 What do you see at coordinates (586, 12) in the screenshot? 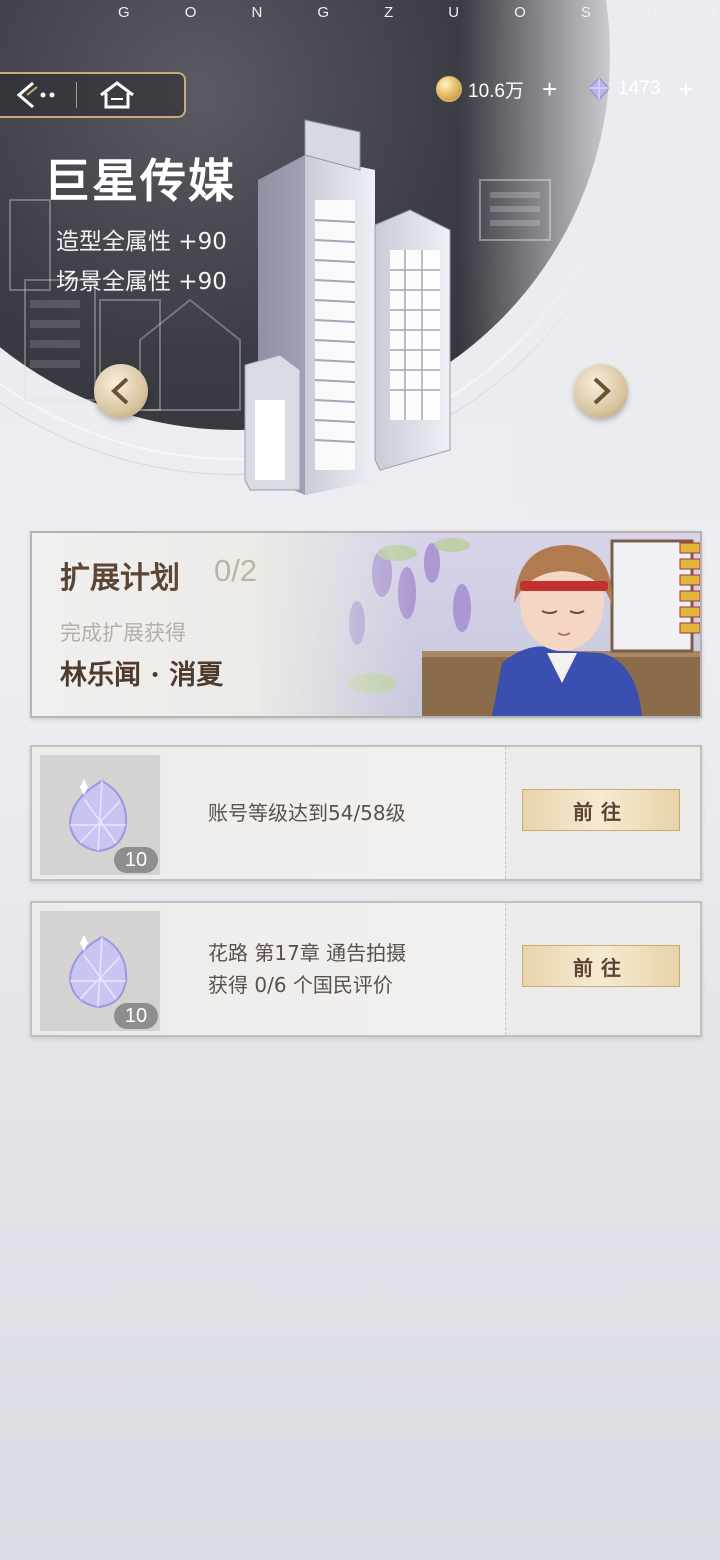
I see `letter: S` at bounding box center [586, 12].